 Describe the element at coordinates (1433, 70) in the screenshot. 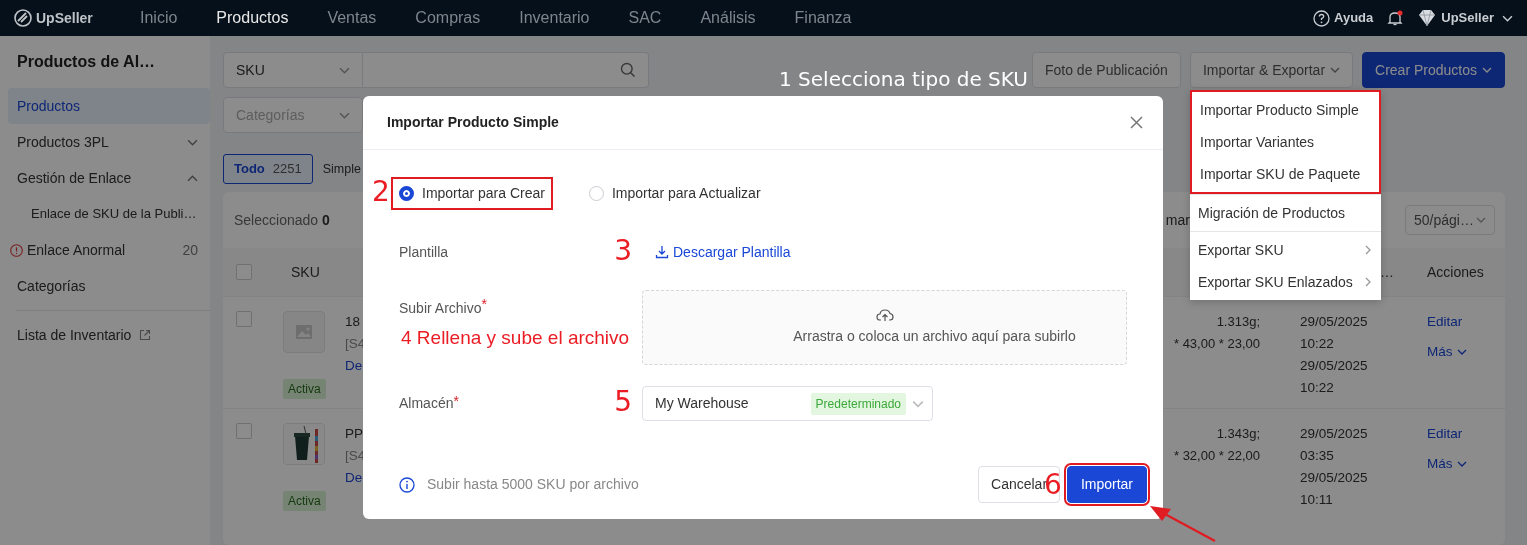

I see `create-button: Crear Productos` at that location.